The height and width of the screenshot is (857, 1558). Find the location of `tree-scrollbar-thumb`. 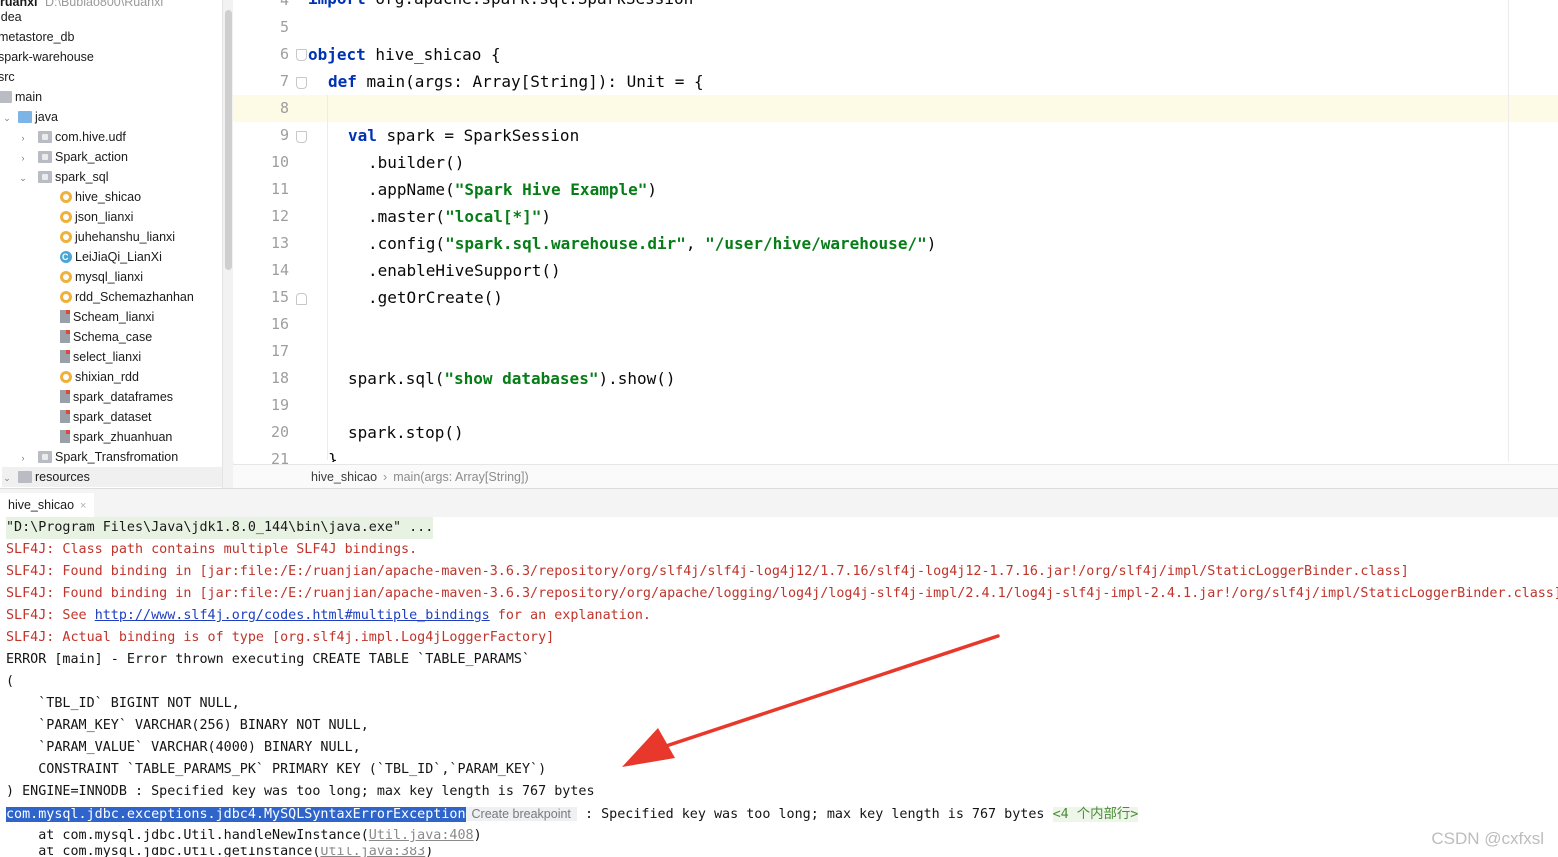

tree-scrollbar-thumb is located at coordinates (228, 140).